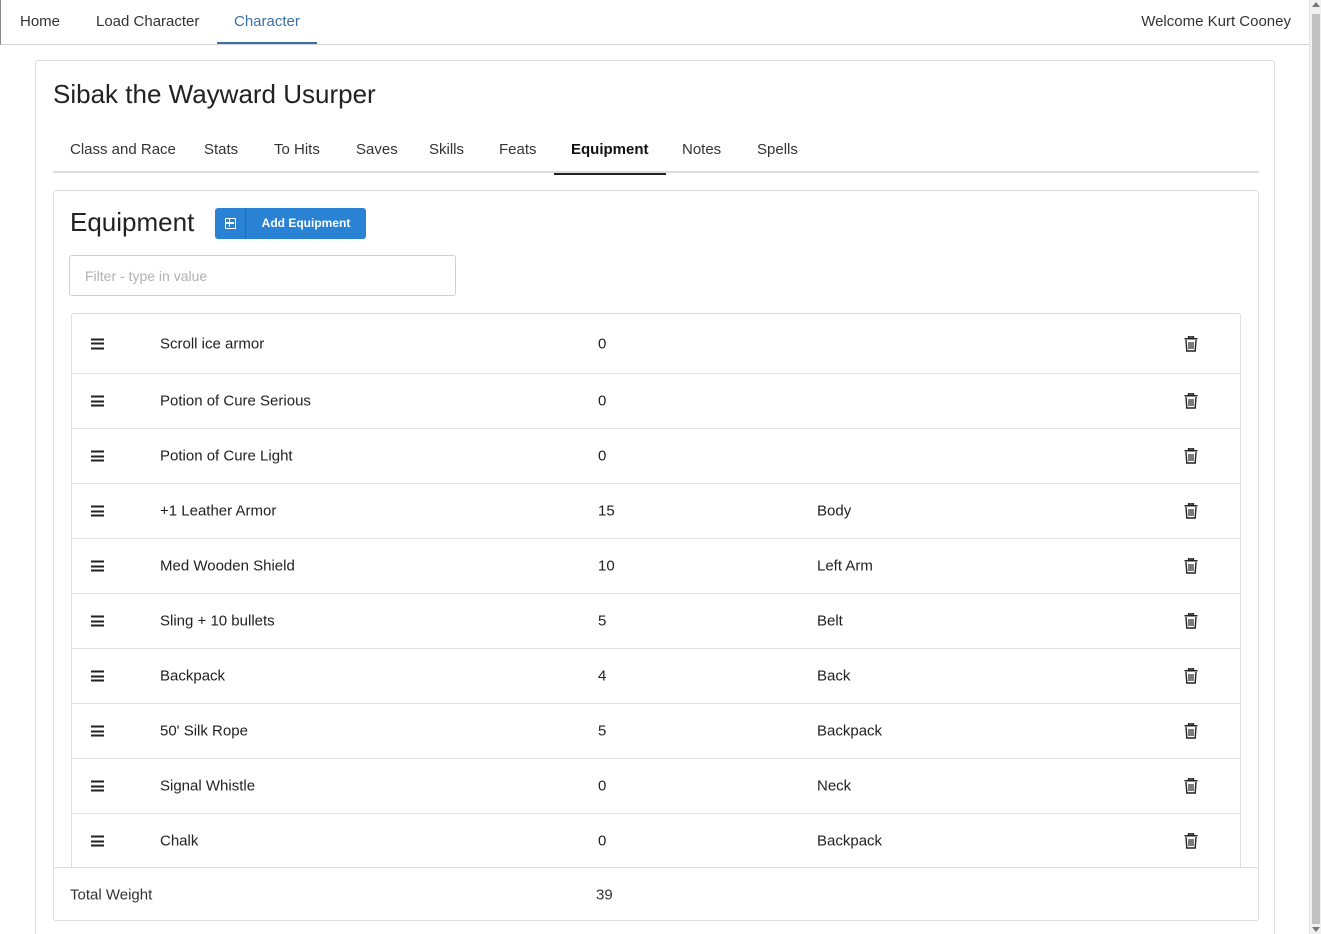 The width and height of the screenshot is (1321, 934). I want to click on item-name: Potion of Cure Serious, so click(235, 401).